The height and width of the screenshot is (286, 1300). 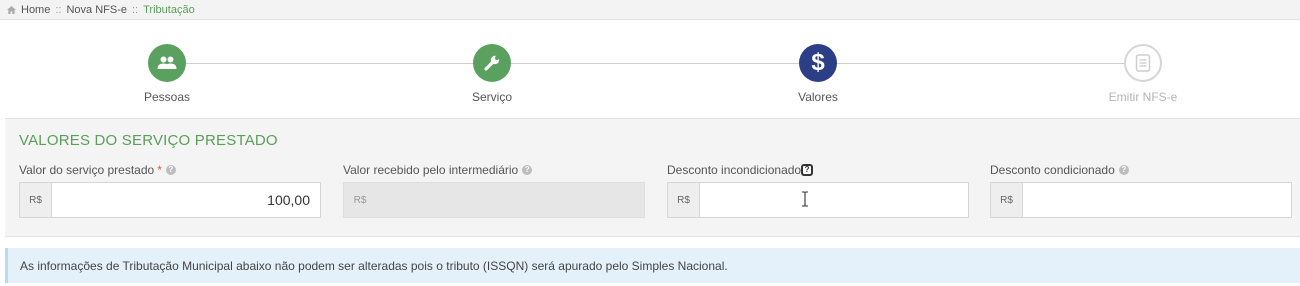 What do you see at coordinates (159, 170) in the screenshot?
I see `required-mark: *` at bounding box center [159, 170].